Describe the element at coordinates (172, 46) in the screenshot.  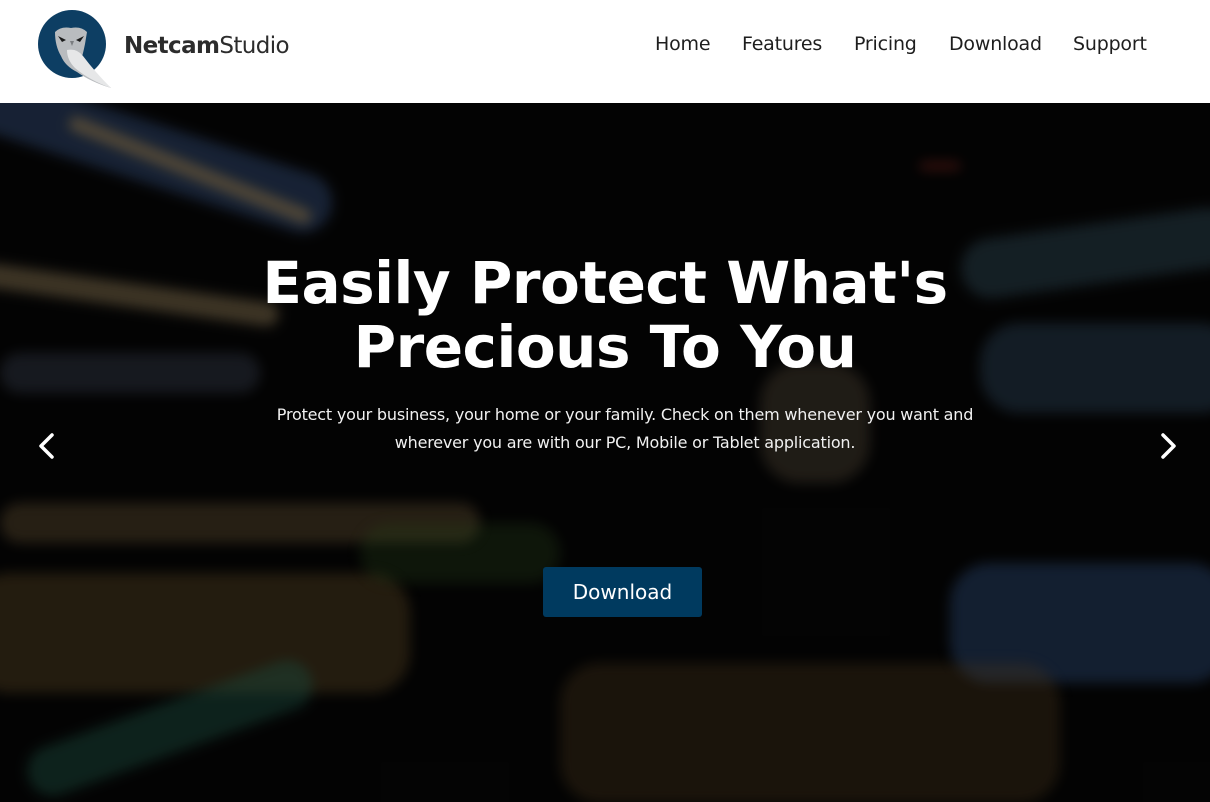
I see `brand-name-bold: Netcam` at that location.